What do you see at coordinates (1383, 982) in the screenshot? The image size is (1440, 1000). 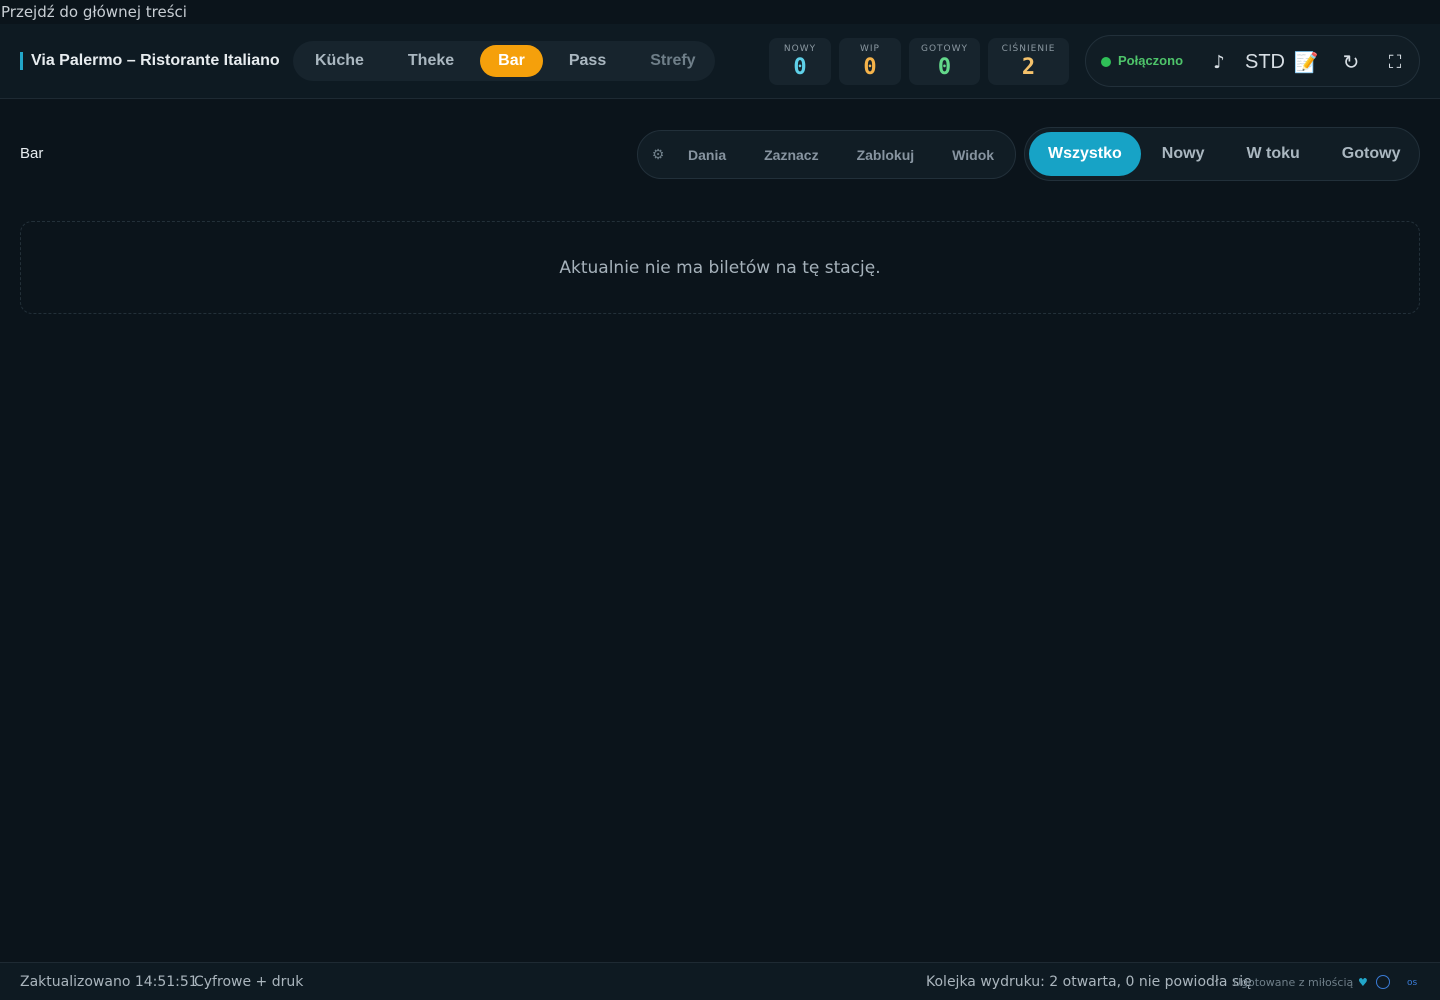 I see `loading-ring-icon` at bounding box center [1383, 982].